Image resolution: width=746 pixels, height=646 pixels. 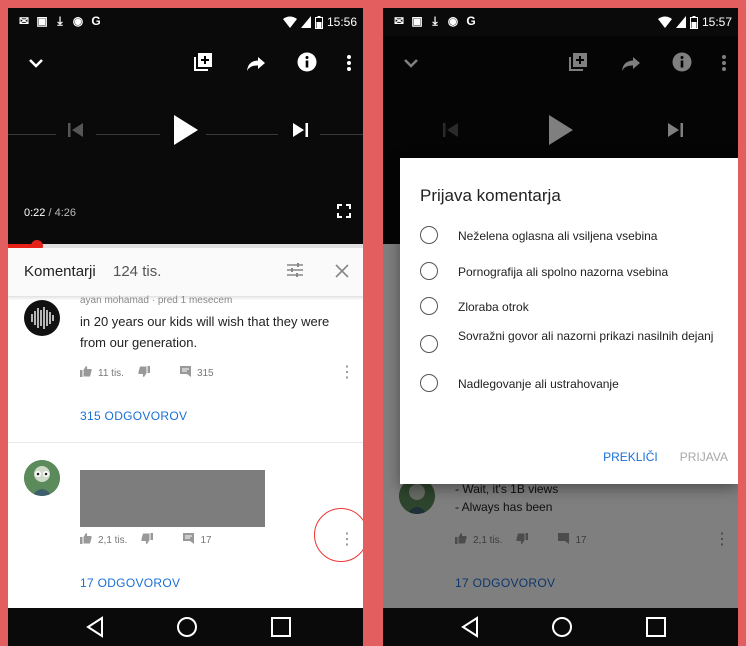 What do you see at coordinates (704, 457) in the screenshot?
I see `report-button: PRIJAVA` at bounding box center [704, 457].